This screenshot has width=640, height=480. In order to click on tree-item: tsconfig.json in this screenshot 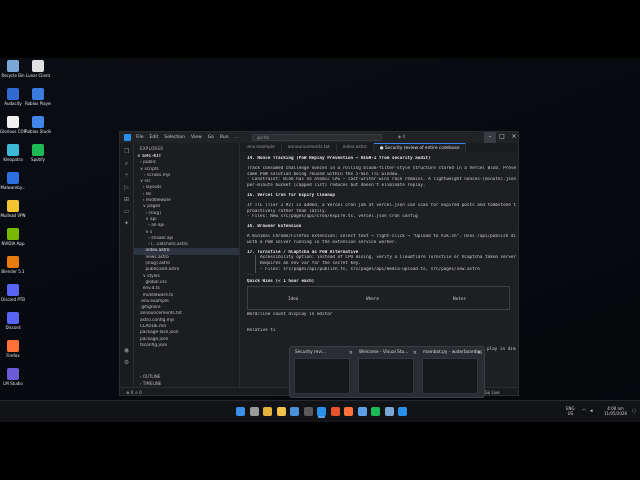, I will do `click(186, 346)`.